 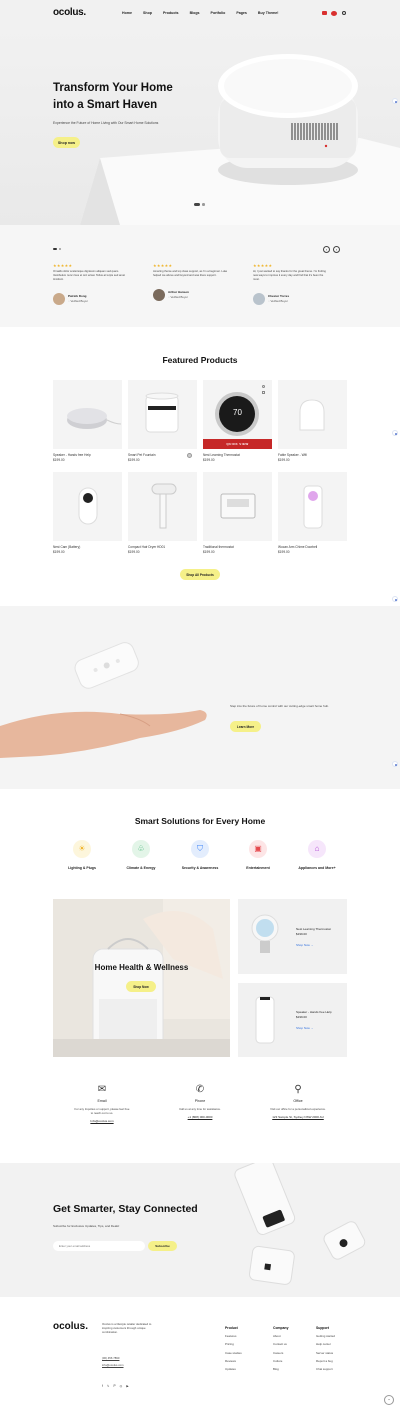 What do you see at coordinates (102, 1121) in the screenshot?
I see `contact-value: Info@ocolus.com` at bounding box center [102, 1121].